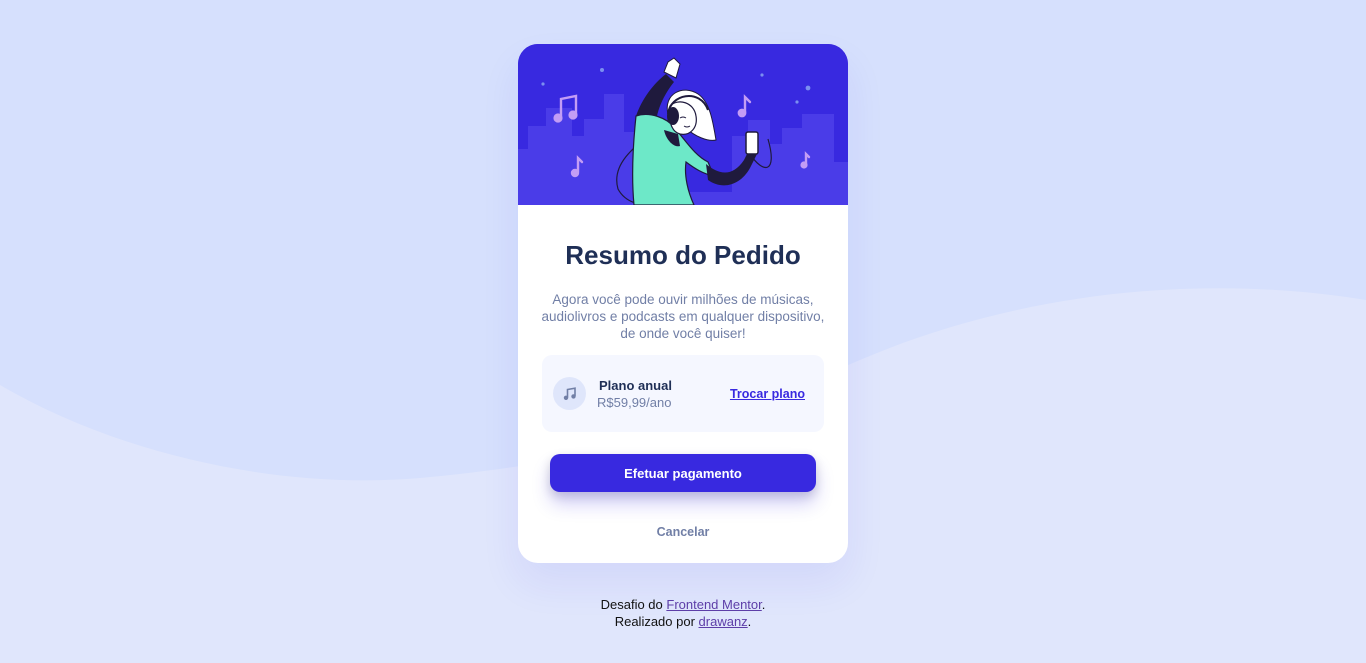  I want to click on proceed-payment-button: Efetuar pagamento, so click(683, 473).